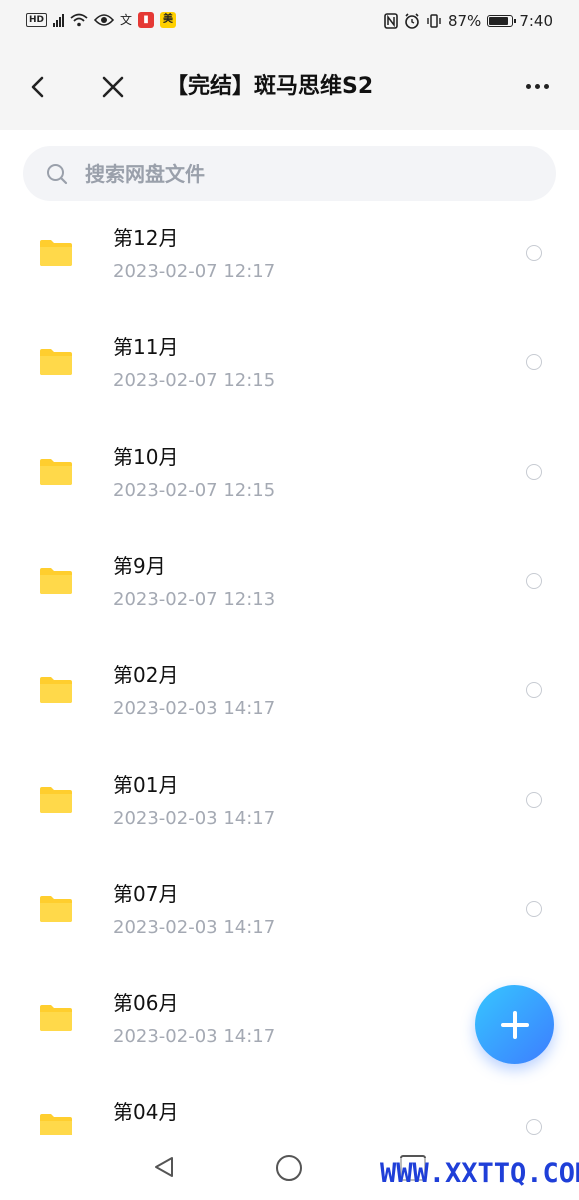 This screenshot has height=1200, width=579. I want to click on hd-icon: HD, so click(37, 20).